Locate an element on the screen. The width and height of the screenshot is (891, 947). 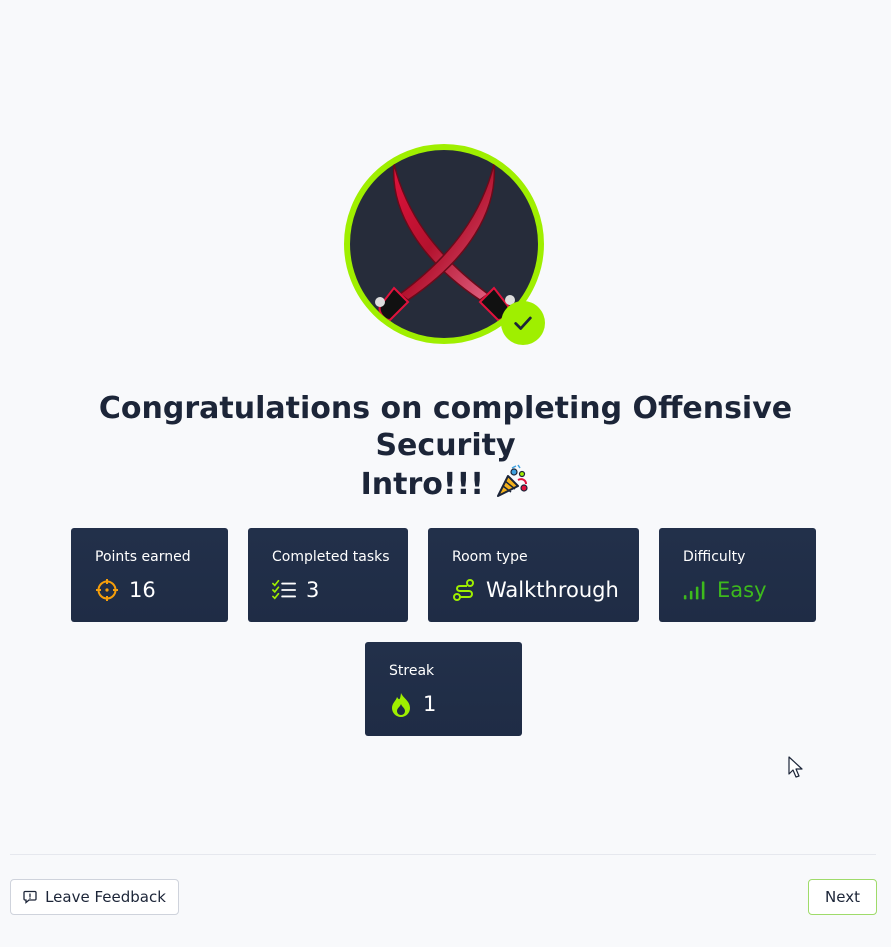
route-icon is located at coordinates (464, 590).